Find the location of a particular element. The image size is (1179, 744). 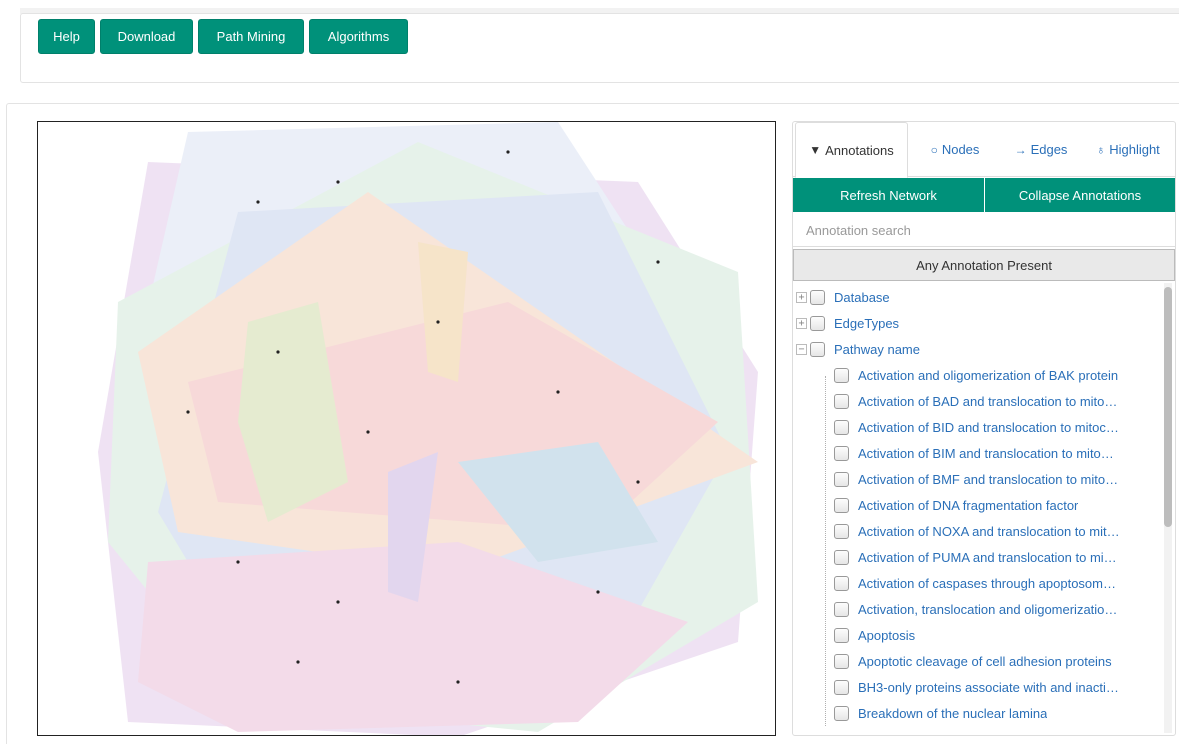

tab-highlight-label: Highlight is located at coordinates (1134, 149).